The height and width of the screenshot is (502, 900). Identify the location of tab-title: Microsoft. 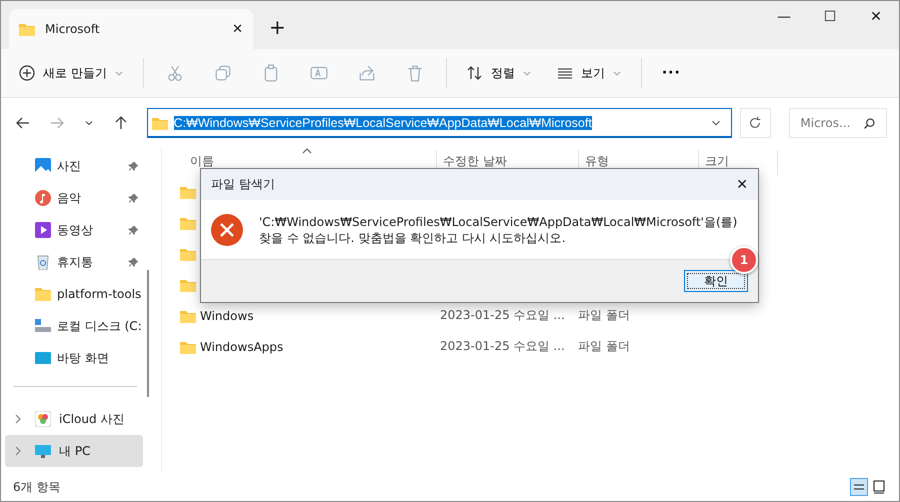
(73, 29).